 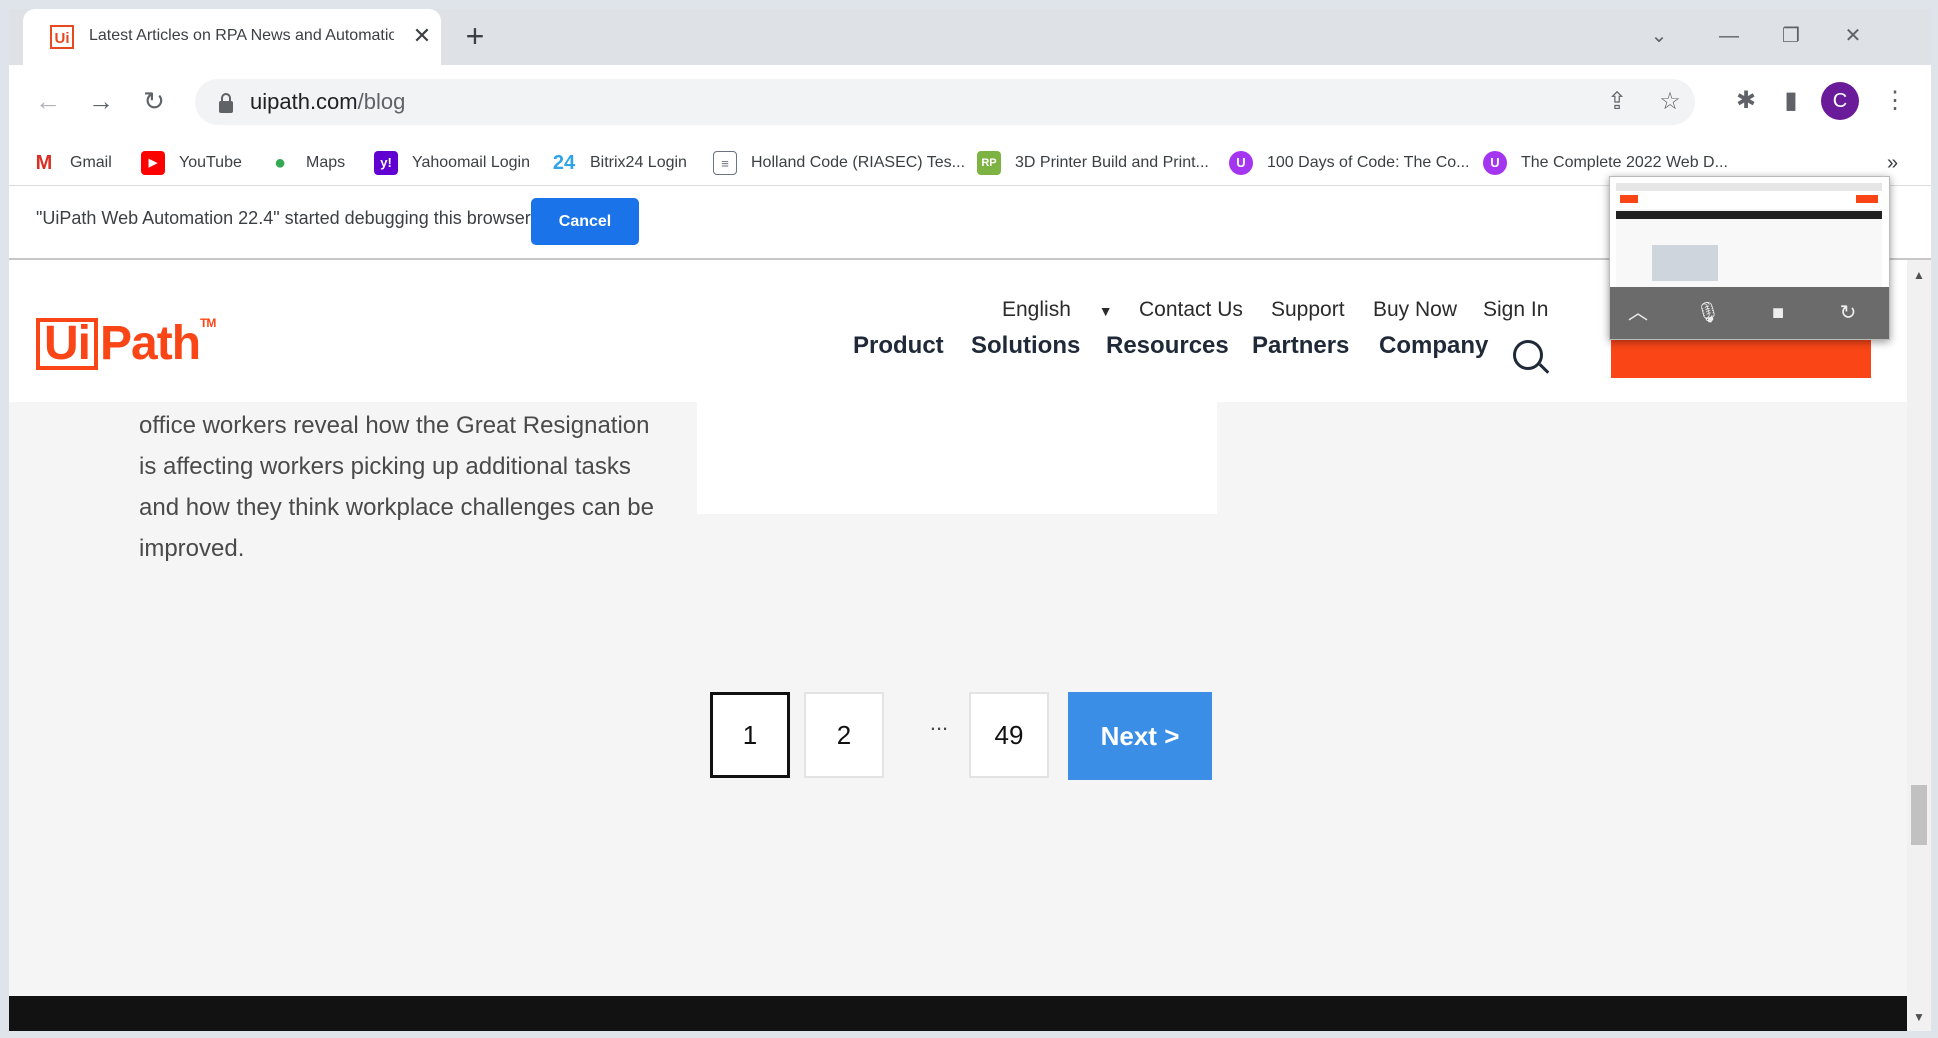 What do you see at coordinates (1659, 36) in the screenshot?
I see `tab-search-icon: ⌄` at bounding box center [1659, 36].